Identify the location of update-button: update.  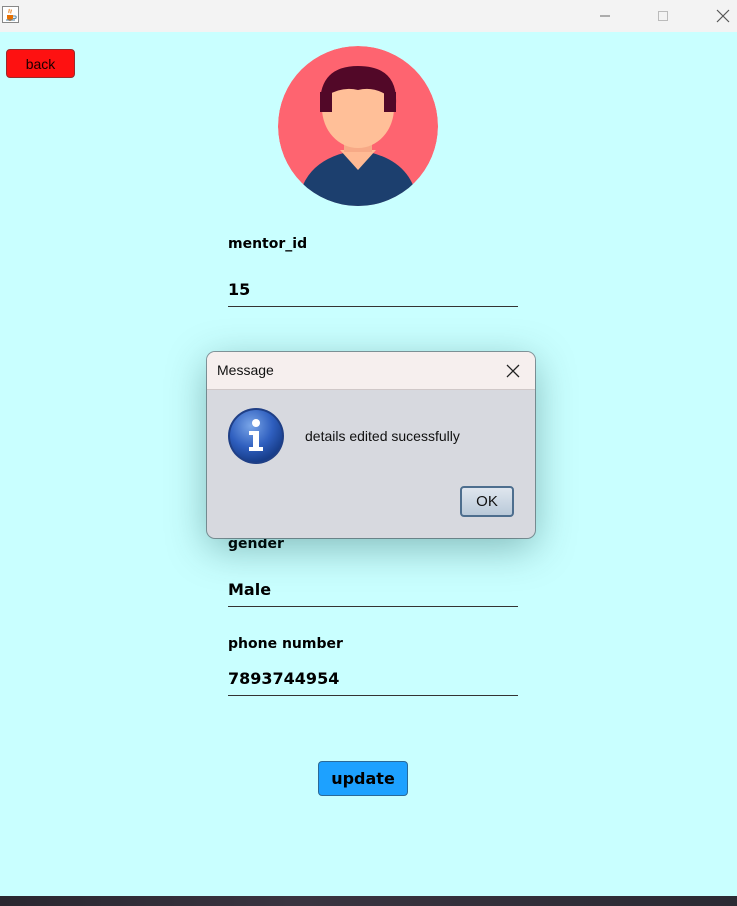
(363, 778).